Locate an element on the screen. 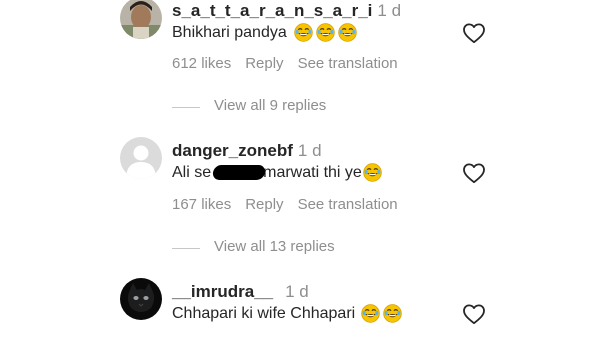  comment-username: __imrudra__ 1 d is located at coordinates (240, 292).